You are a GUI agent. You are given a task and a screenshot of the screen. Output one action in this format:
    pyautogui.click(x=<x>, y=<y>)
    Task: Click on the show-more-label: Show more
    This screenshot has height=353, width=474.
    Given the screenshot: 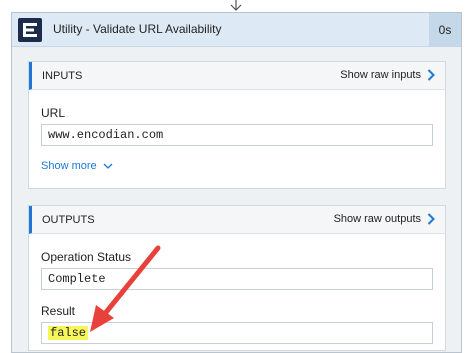 What is the action you would take?
    pyautogui.click(x=69, y=166)
    